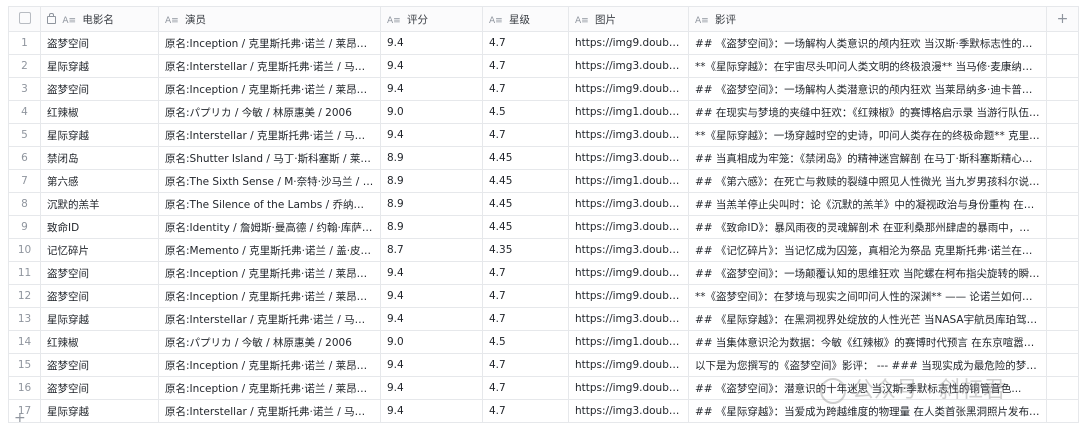 The width and height of the screenshot is (1080, 434). I want to click on column-header-actors: A≡ 演员, so click(269, 19).